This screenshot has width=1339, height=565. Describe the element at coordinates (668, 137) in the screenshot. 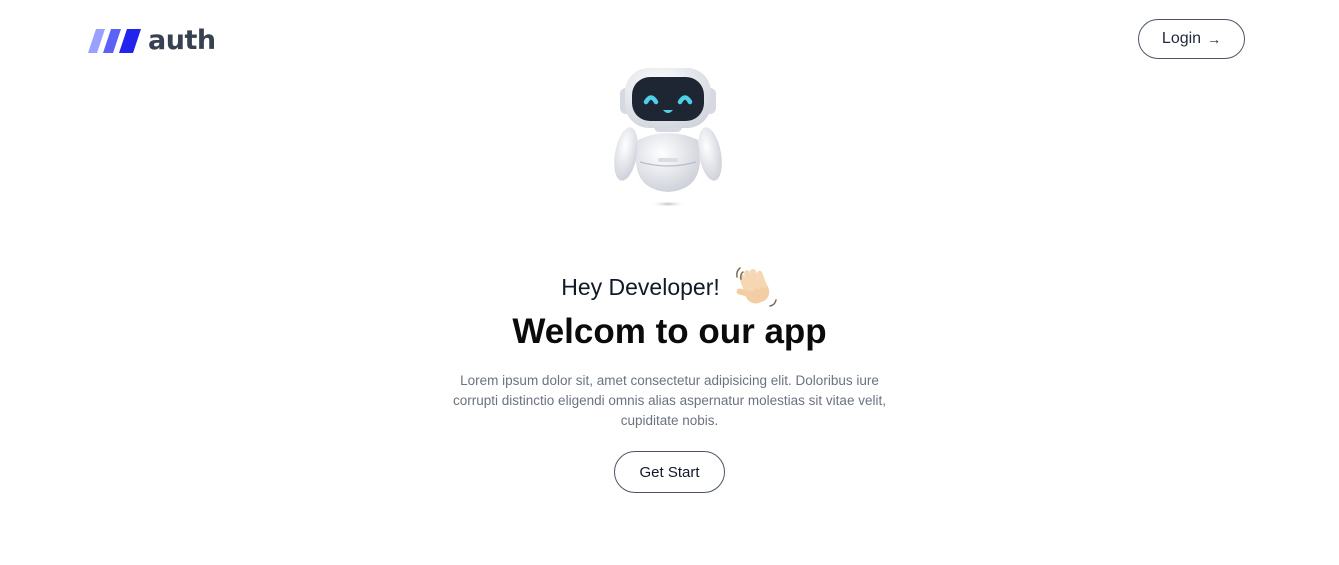

I see `robot-icon` at that location.